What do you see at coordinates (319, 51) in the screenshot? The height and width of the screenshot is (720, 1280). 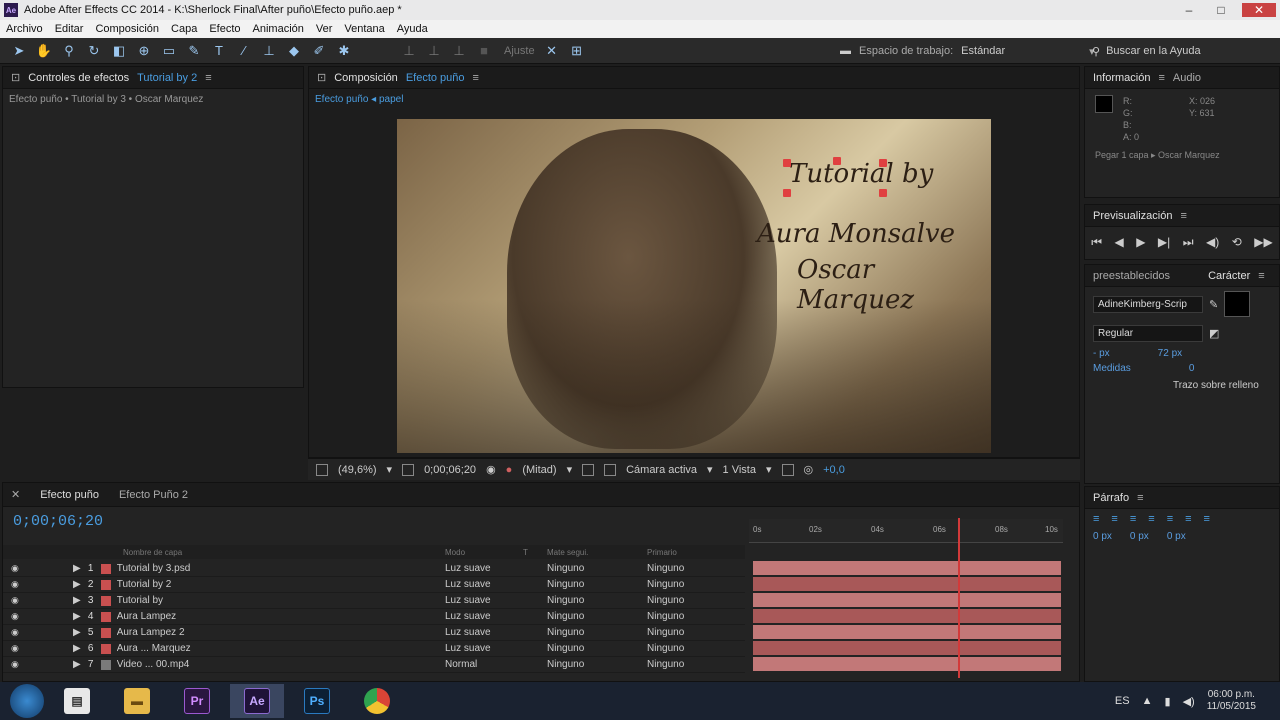 I see `roto-brush-tool-icon: ✐` at bounding box center [319, 51].